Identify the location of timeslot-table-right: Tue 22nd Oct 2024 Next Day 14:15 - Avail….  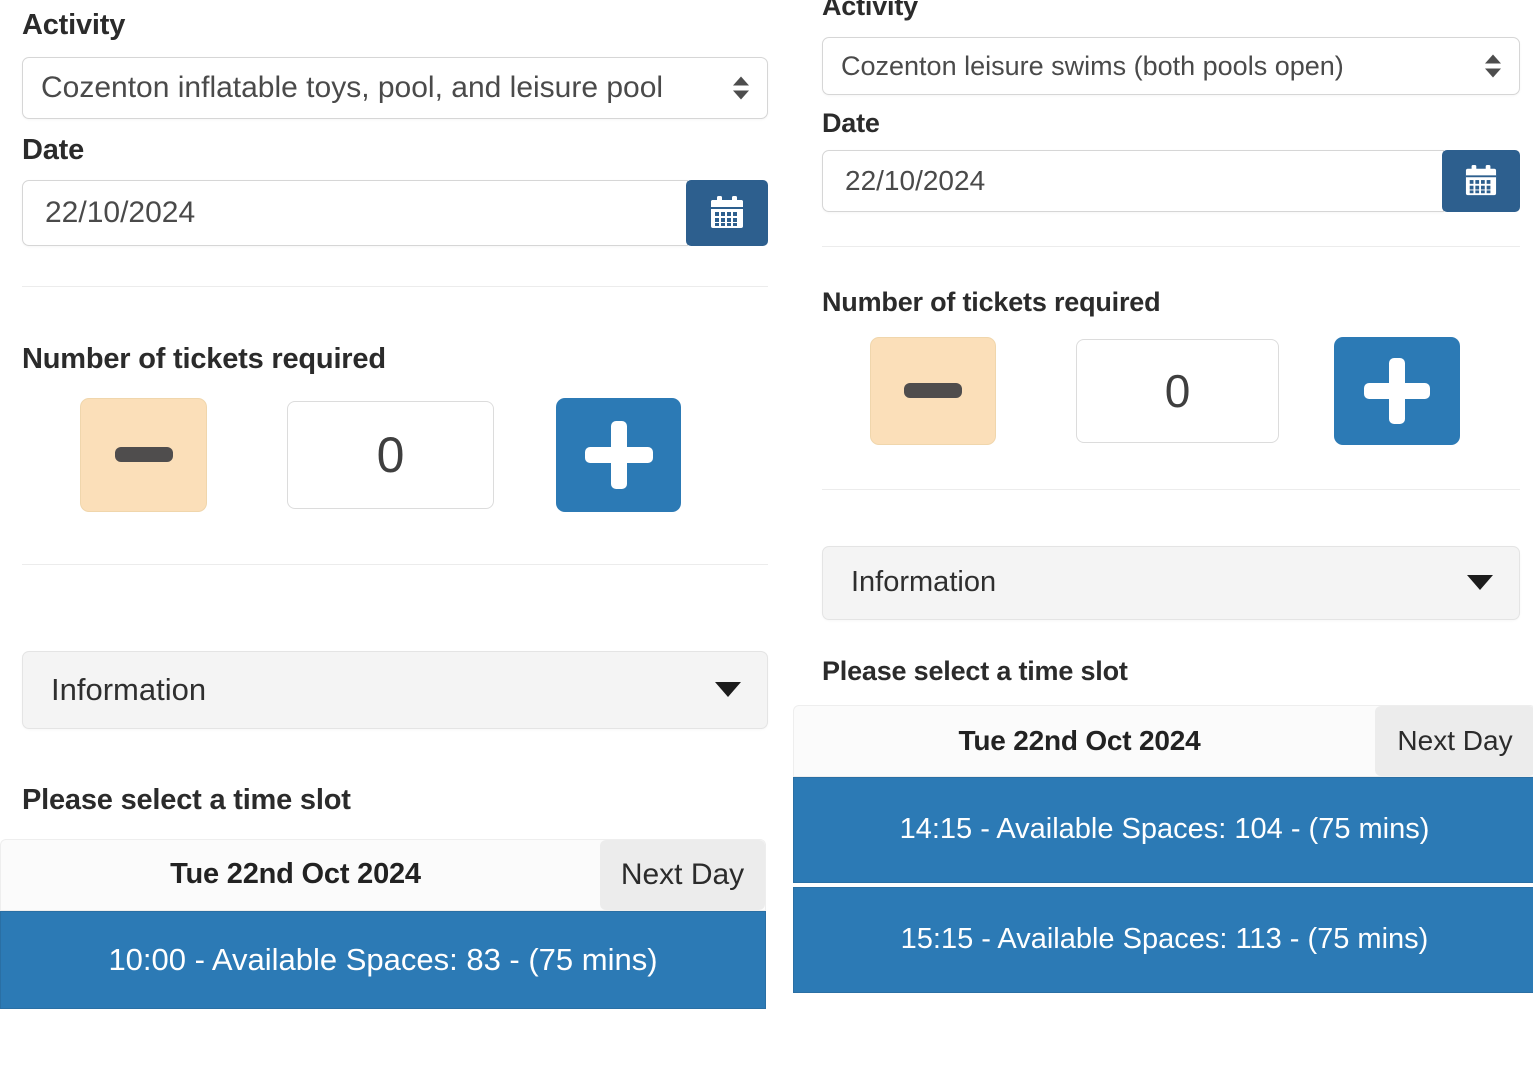
(1163, 848).